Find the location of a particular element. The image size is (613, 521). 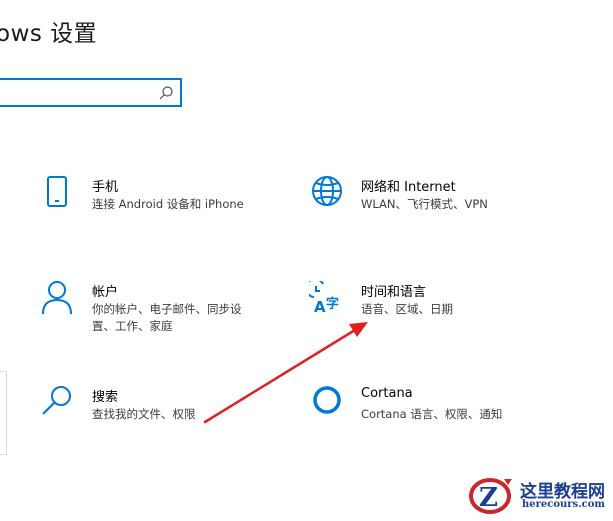

watermark-emblem-icon: Z is located at coordinates (490, 496).